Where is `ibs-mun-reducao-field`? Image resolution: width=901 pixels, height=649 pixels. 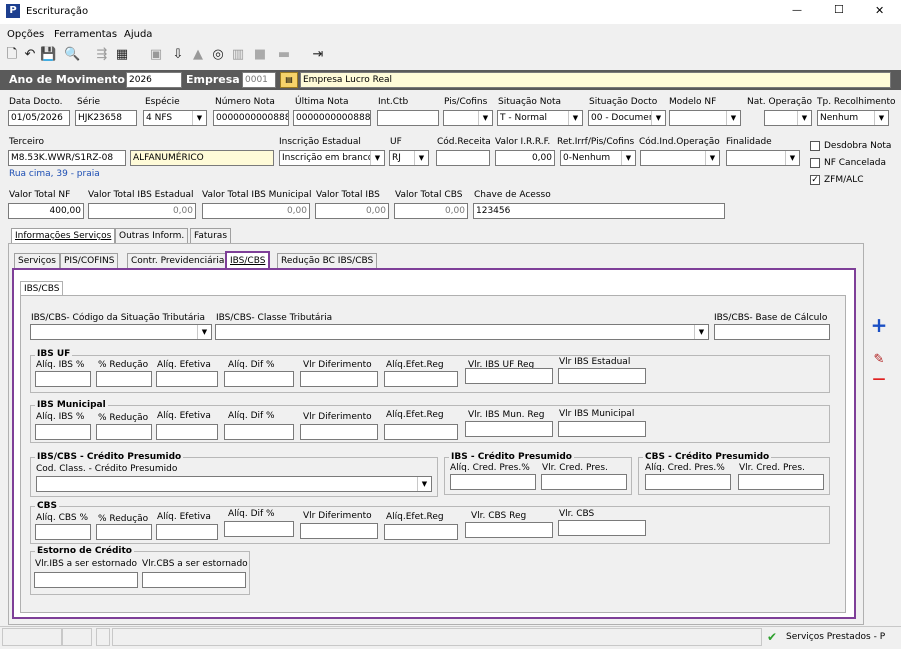
ibs-mun-reducao-field is located at coordinates (124, 432).